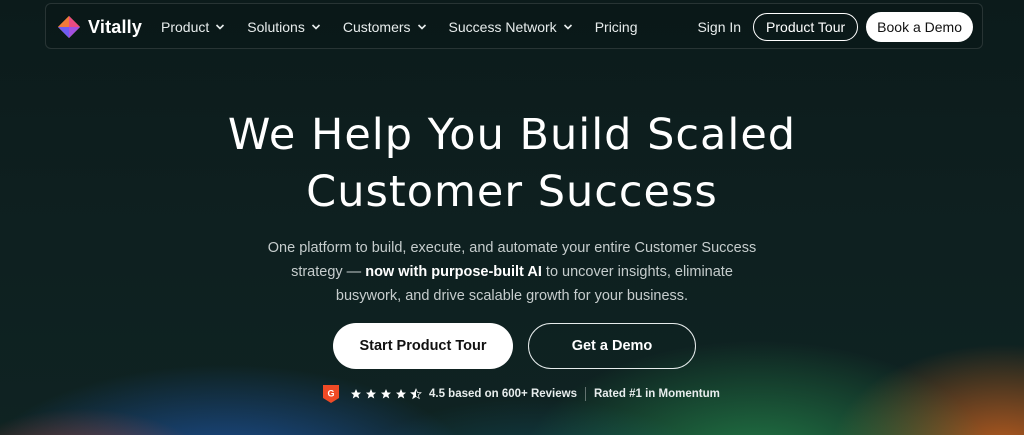 This screenshot has height=435, width=1024. I want to click on nav-item-label: Customers, so click(376, 27).